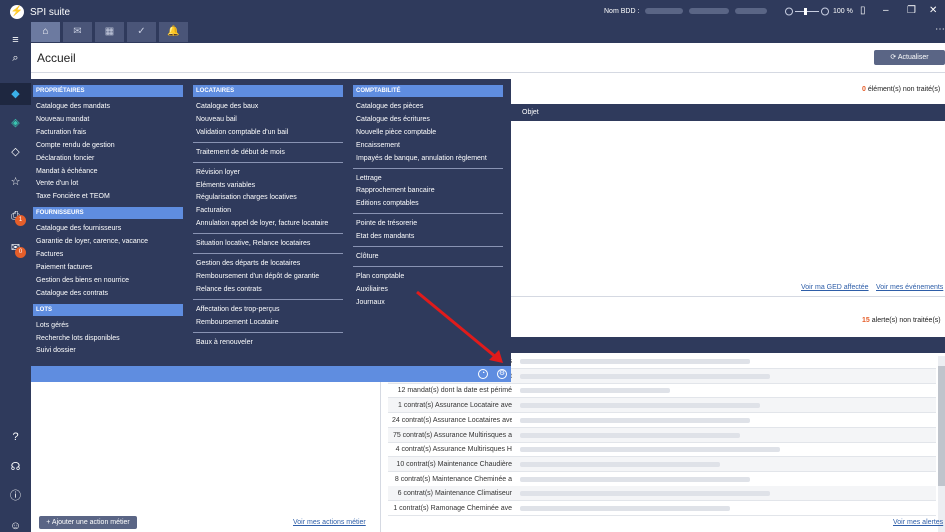 The width and height of the screenshot is (945, 532). Describe the element at coordinates (863, 10) in the screenshot. I see `document-icon: ▯` at that location.